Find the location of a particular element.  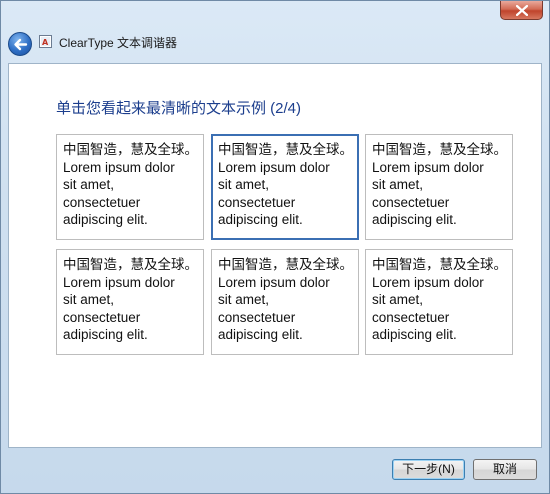

close-button is located at coordinates (521, 10).